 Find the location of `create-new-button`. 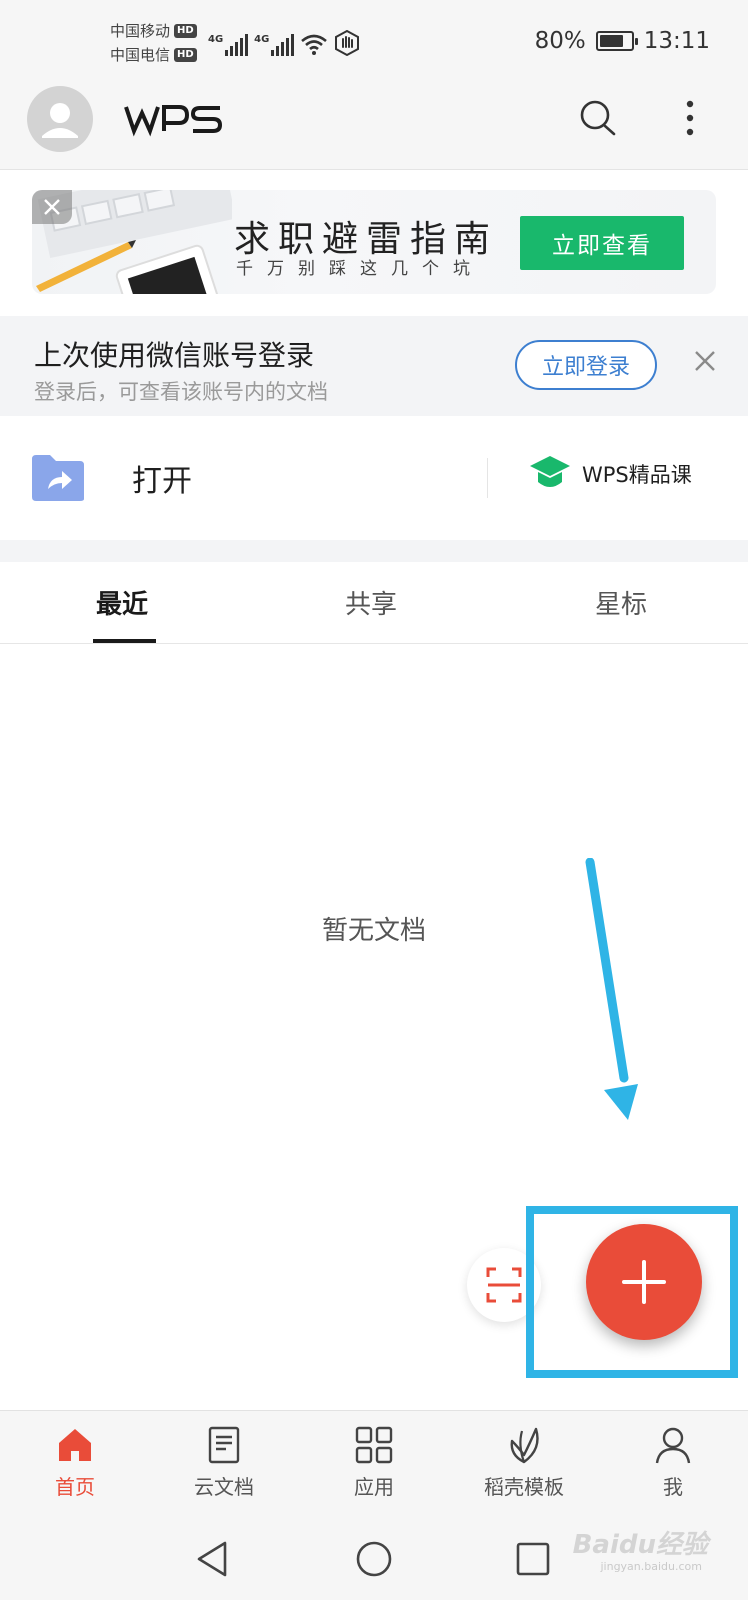

create-new-button is located at coordinates (644, 1282).